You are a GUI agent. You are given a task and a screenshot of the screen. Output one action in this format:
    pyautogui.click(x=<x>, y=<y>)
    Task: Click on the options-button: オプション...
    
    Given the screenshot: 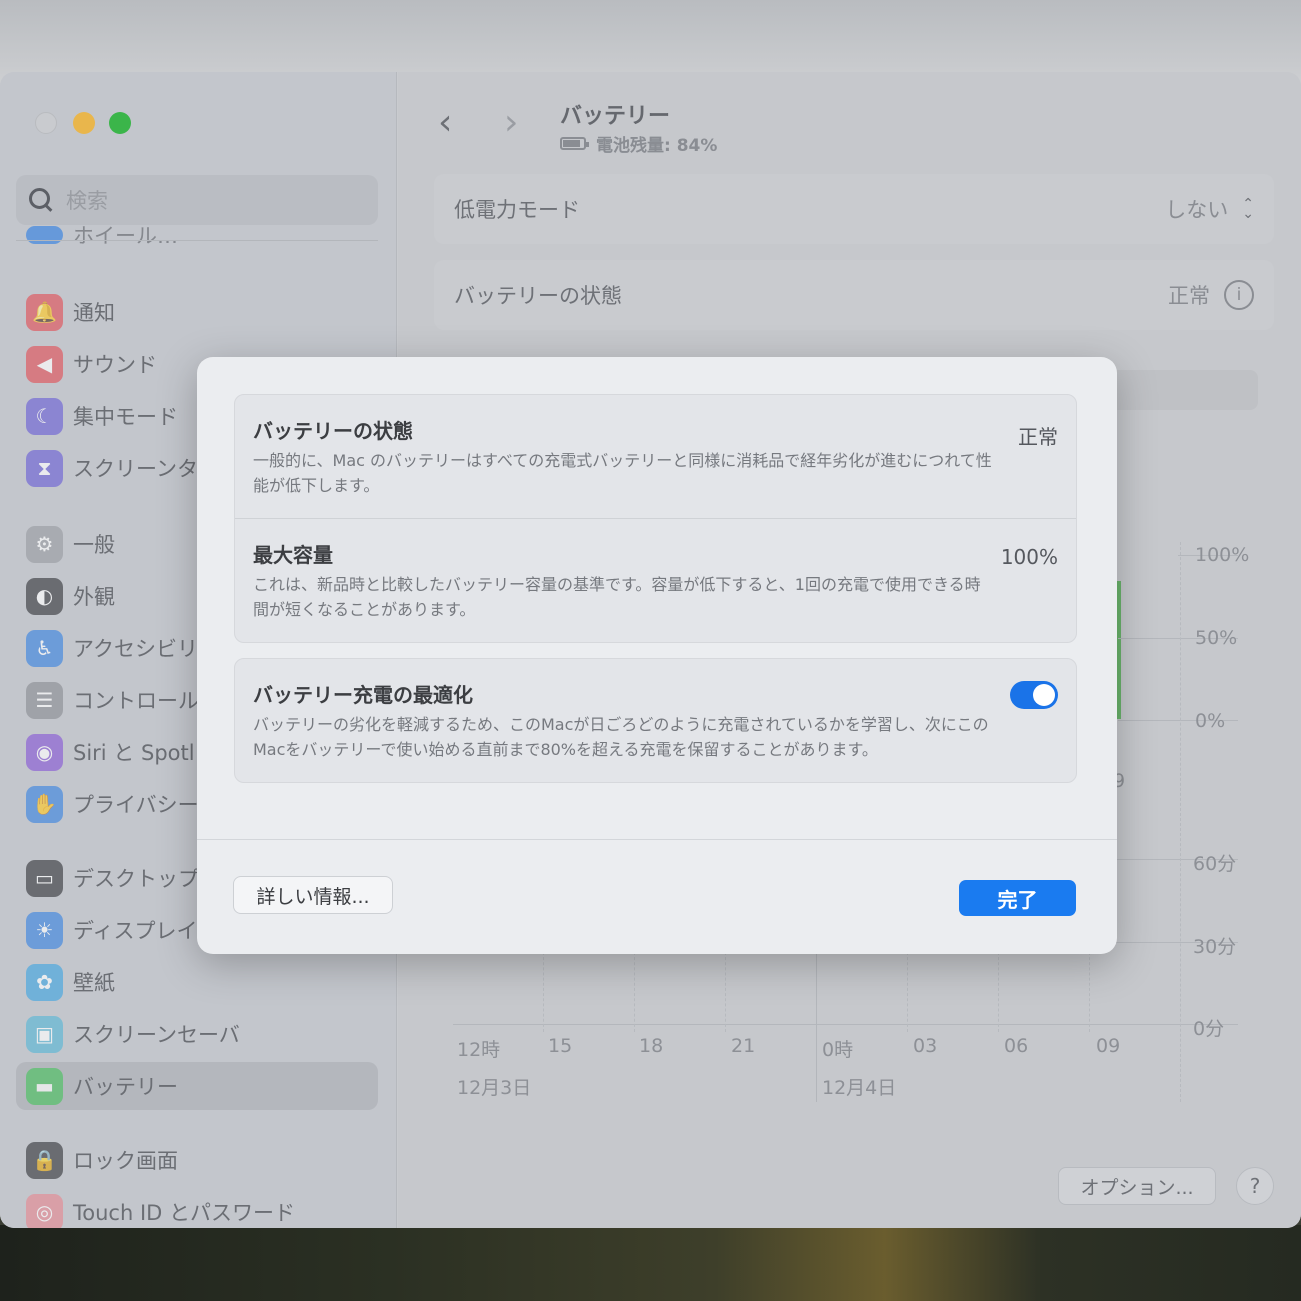 What is the action you would take?
    pyautogui.click(x=1137, y=1186)
    